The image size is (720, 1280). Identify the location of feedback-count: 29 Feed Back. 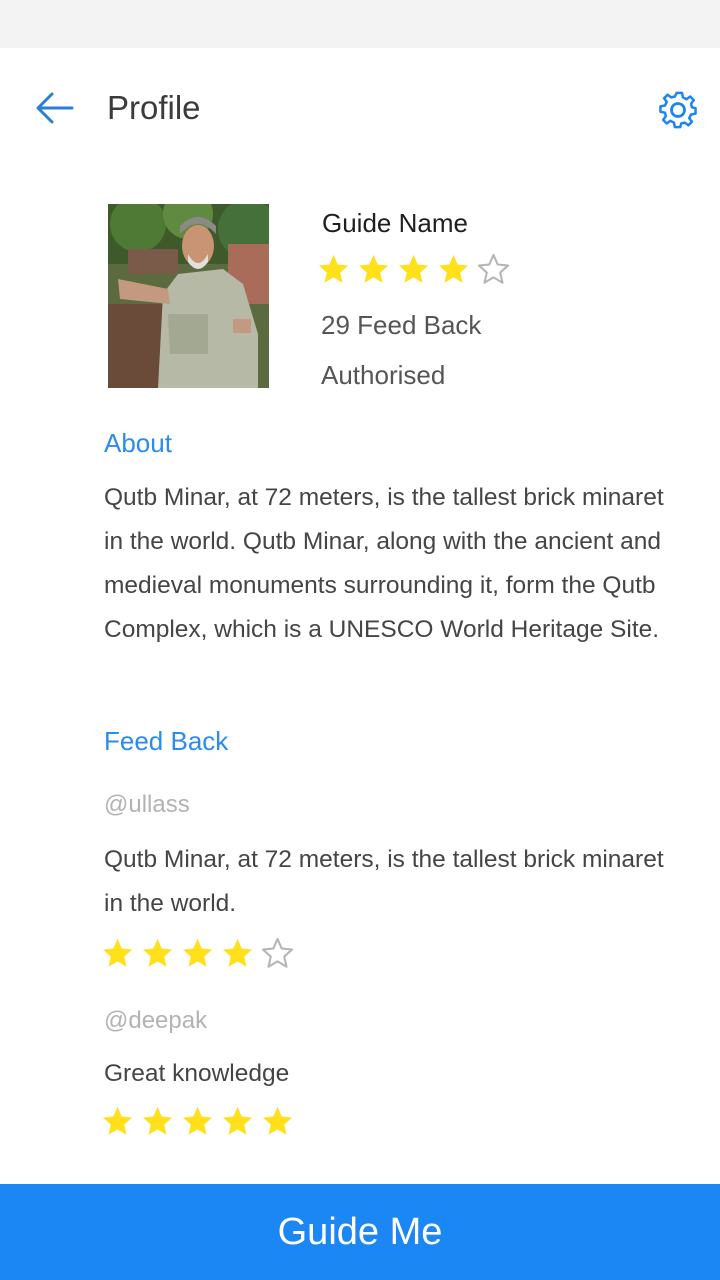
(401, 325).